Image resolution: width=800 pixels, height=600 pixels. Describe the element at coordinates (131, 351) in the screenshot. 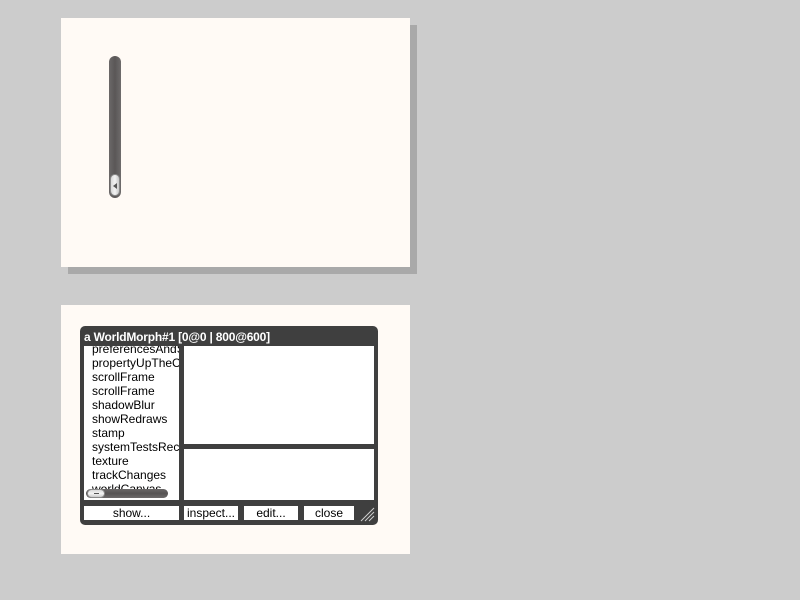

I see `list-item: preferencesAndSettings` at that location.